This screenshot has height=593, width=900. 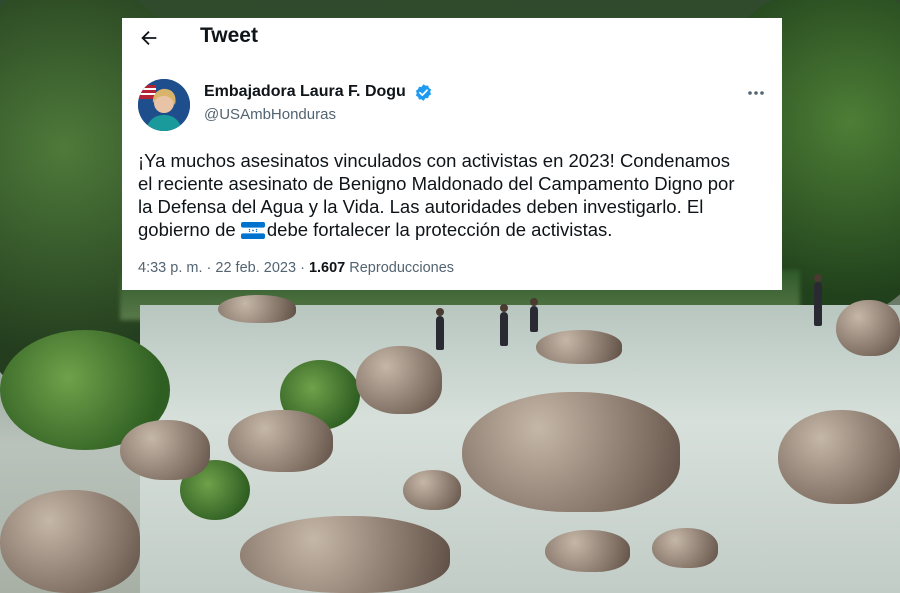 I want to click on avatar-portrait-icon, so click(x=164, y=105).